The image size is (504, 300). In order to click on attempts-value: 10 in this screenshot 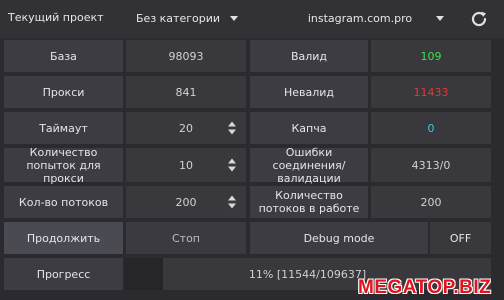, I will do `click(186, 165)`.